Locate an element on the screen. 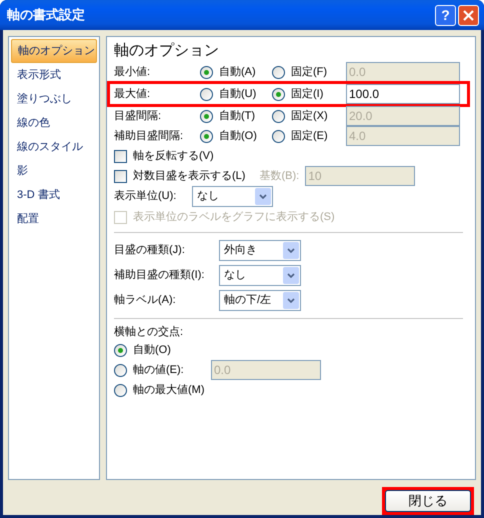  sidebar-item: 3-D 書式 is located at coordinates (54, 195).